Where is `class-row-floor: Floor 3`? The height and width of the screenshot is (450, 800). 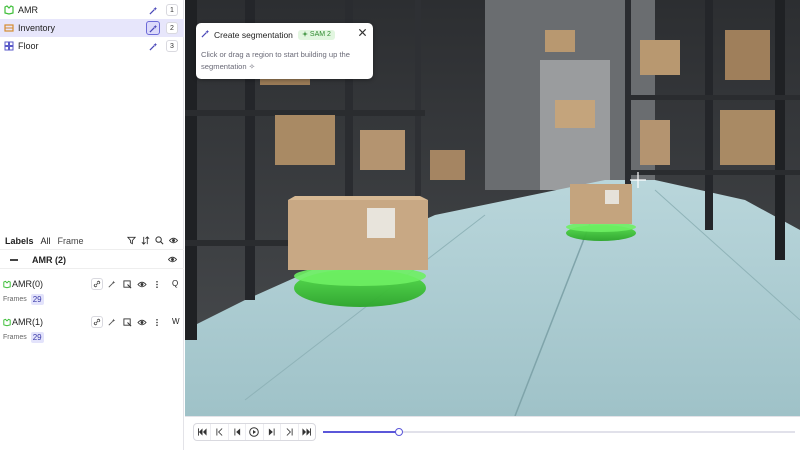
class-row-floor: Floor 3 is located at coordinates (92, 46).